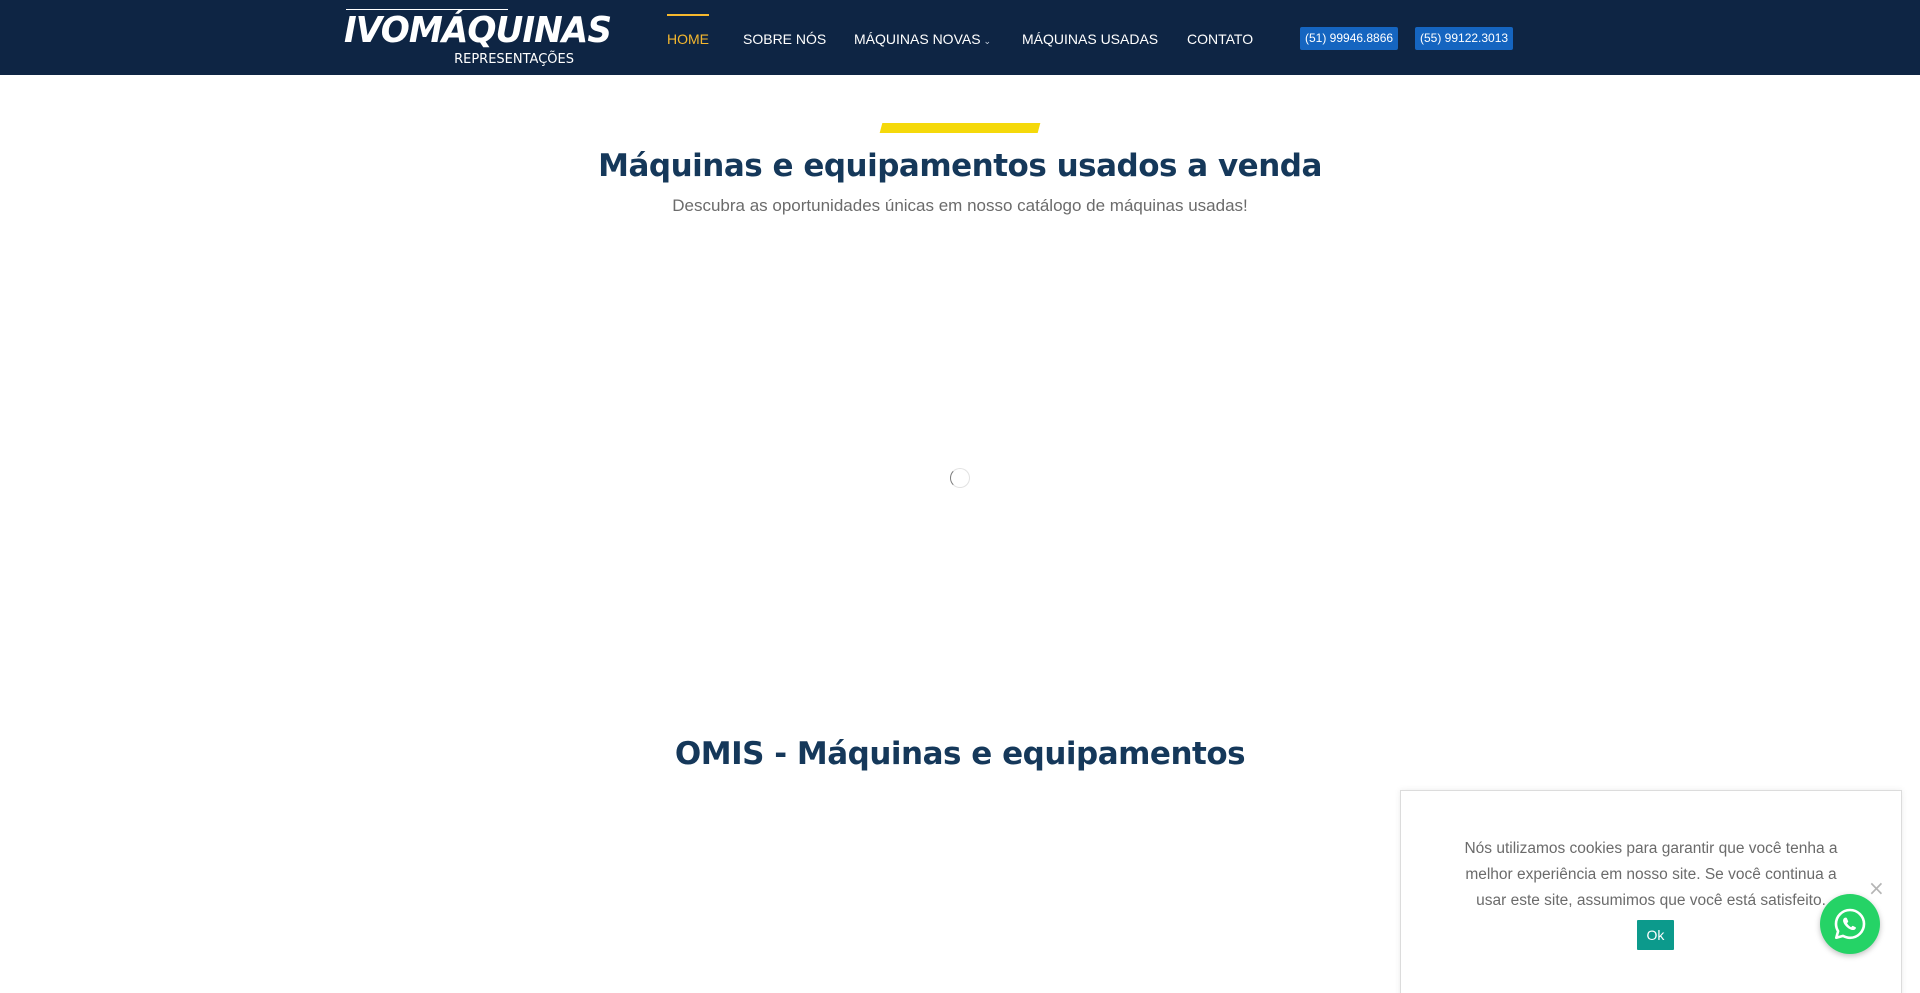 This screenshot has width=1920, height=993. Describe the element at coordinates (478, 30) in the screenshot. I see `logo-main-text: IVOMÁQUINAS` at that location.